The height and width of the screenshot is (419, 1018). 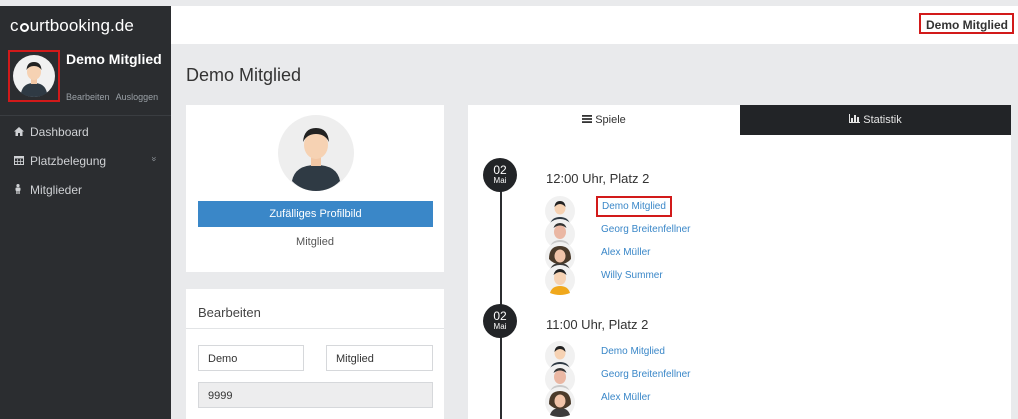 I want to click on profile-avatar, so click(x=316, y=153).